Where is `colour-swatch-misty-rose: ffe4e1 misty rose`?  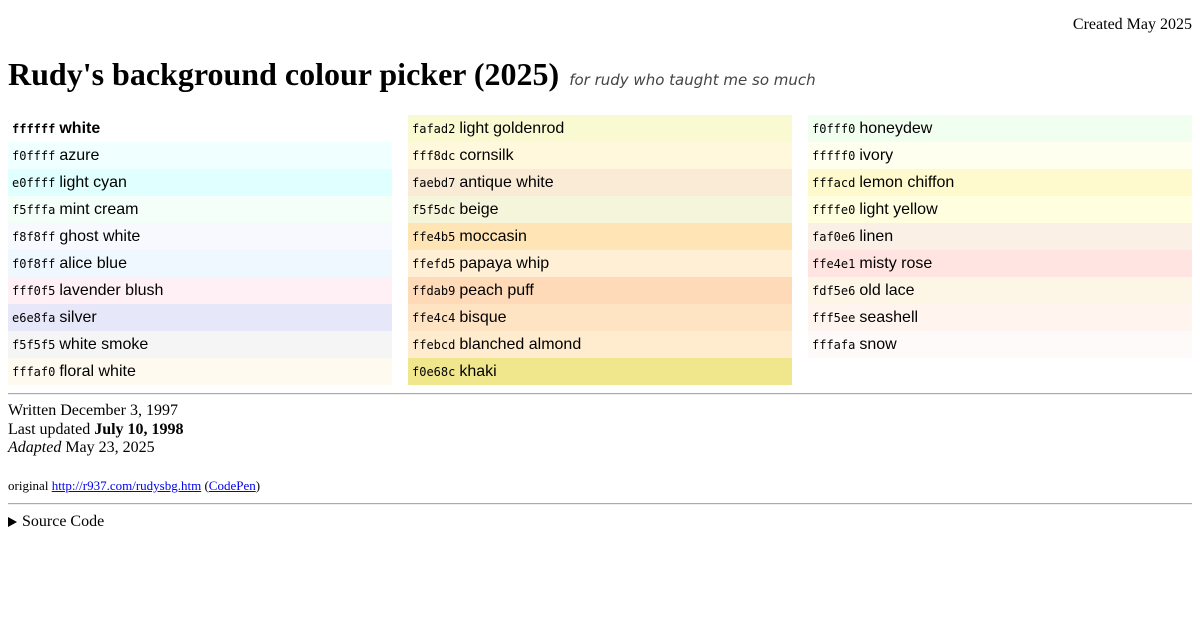
colour-swatch-misty-rose: ffe4e1 misty rose is located at coordinates (1000, 263).